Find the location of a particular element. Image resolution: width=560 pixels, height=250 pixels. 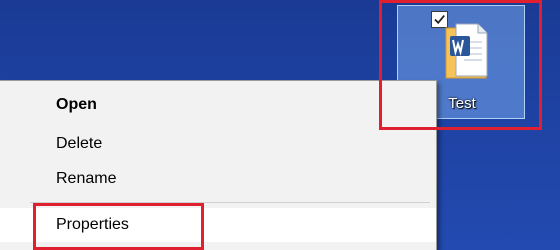

menu-item-label: Delete is located at coordinates (79, 143).